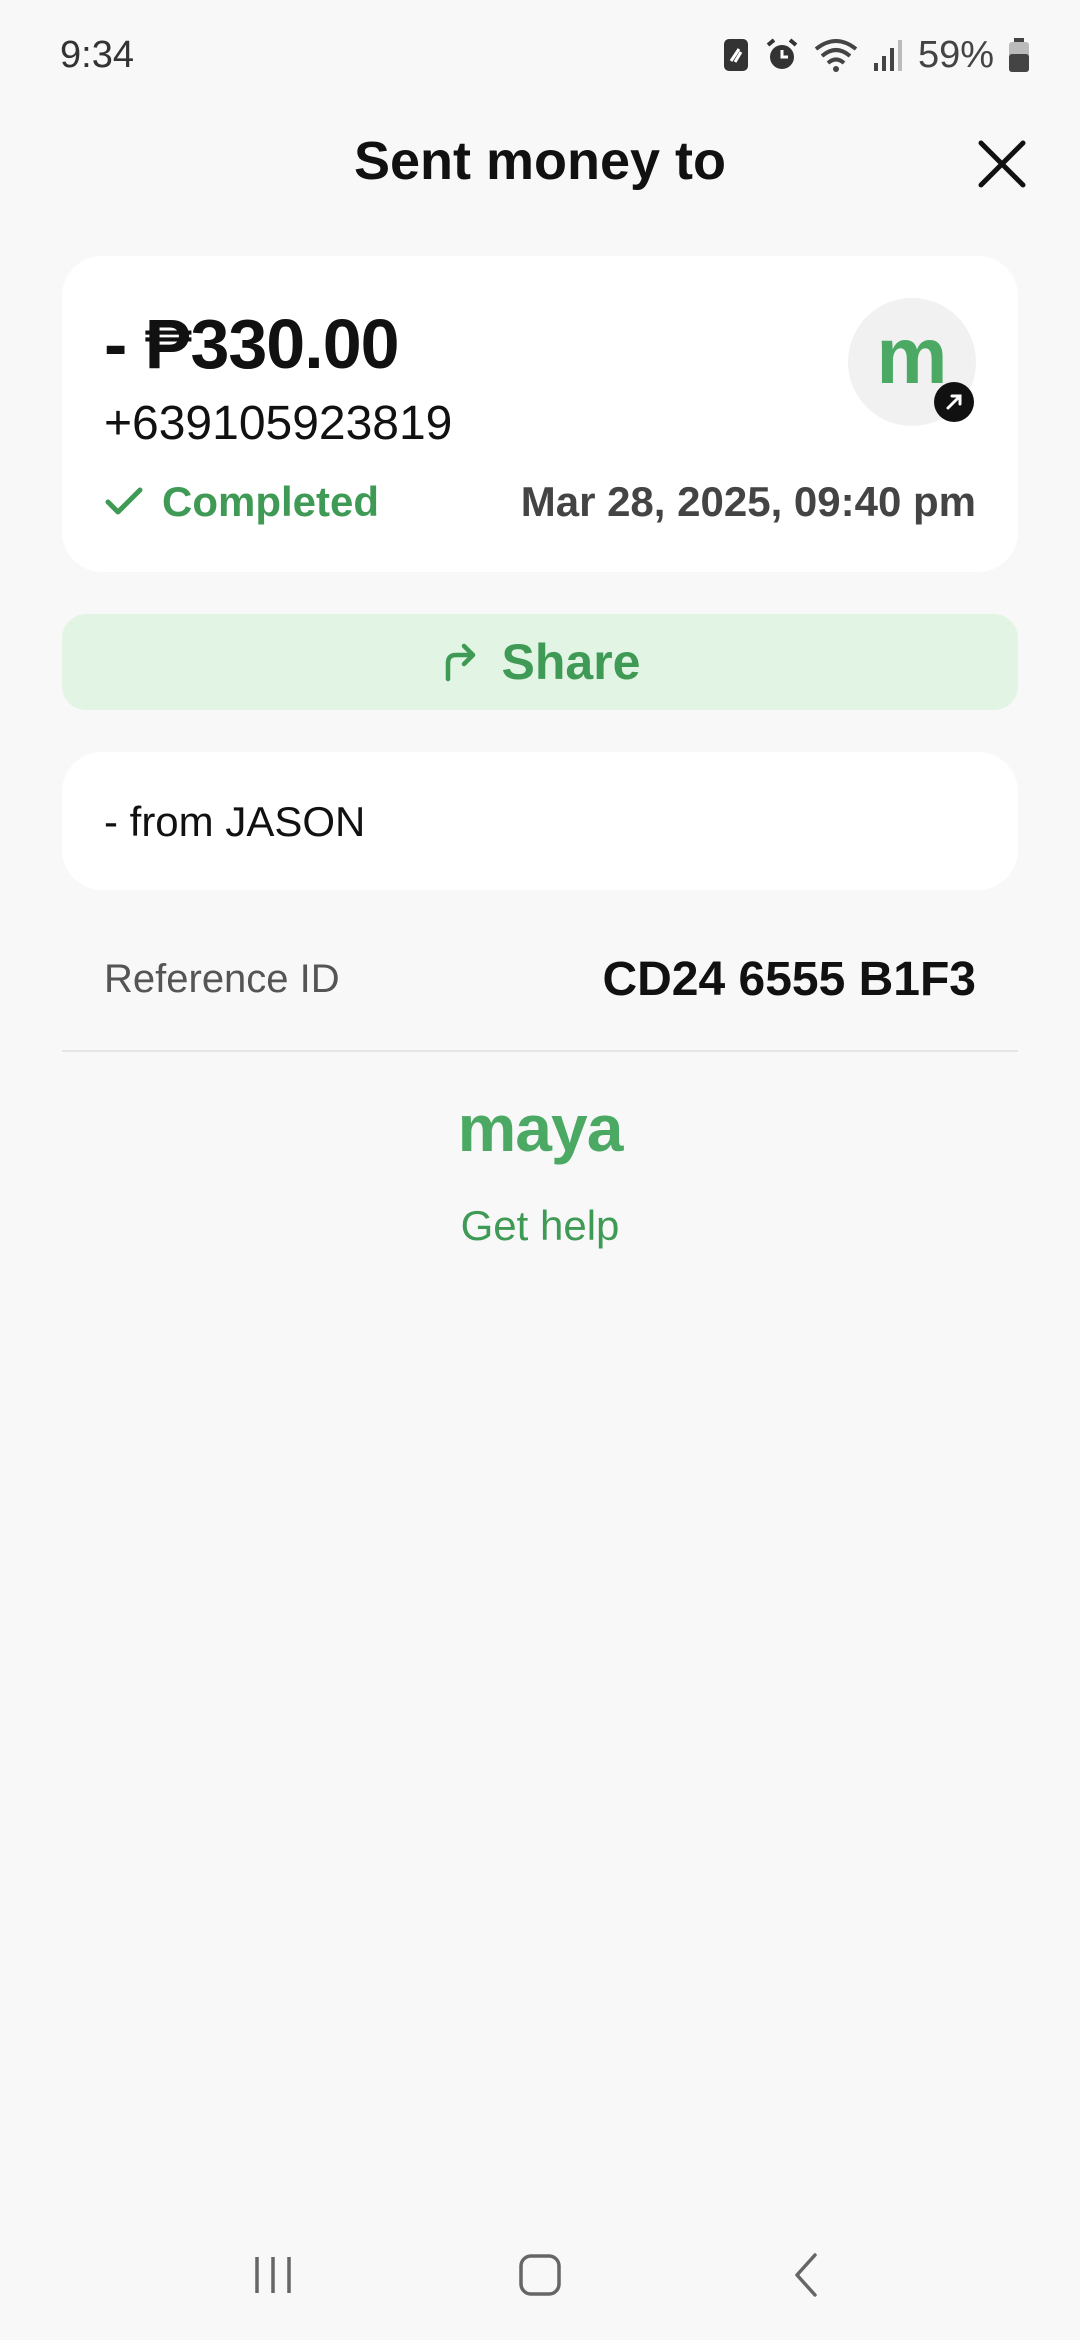 The width and height of the screenshot is (1080, 2340). I want to click on check-icon, so click(124, 501).